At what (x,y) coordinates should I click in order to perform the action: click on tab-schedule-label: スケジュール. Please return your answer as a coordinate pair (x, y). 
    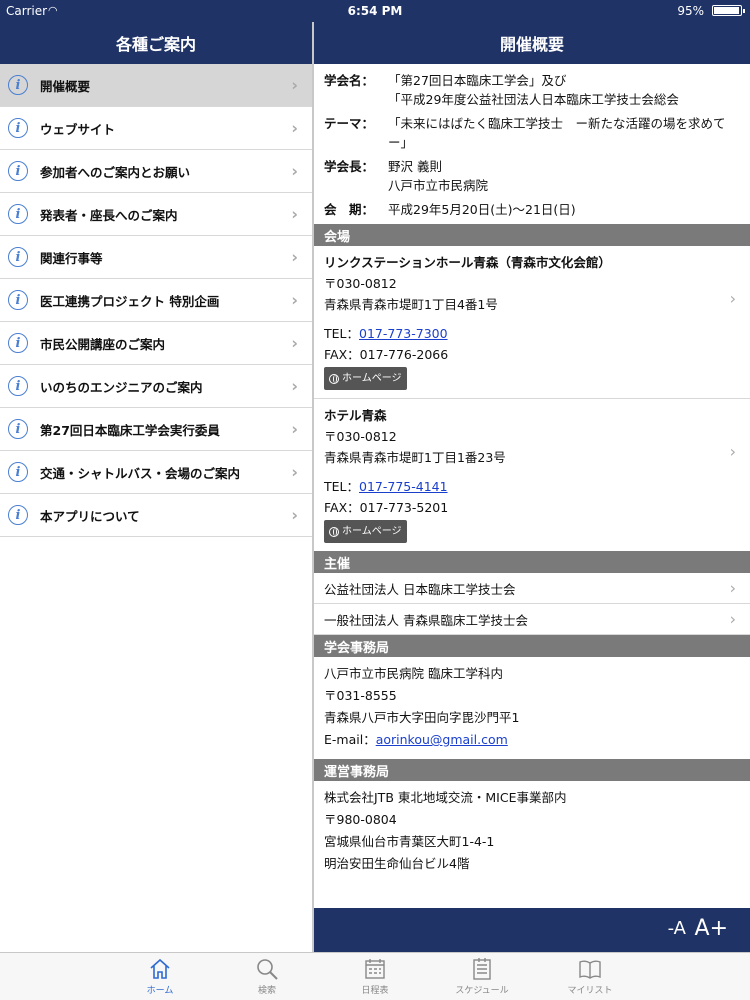
    Looking at the image, I should click on (482, 991).